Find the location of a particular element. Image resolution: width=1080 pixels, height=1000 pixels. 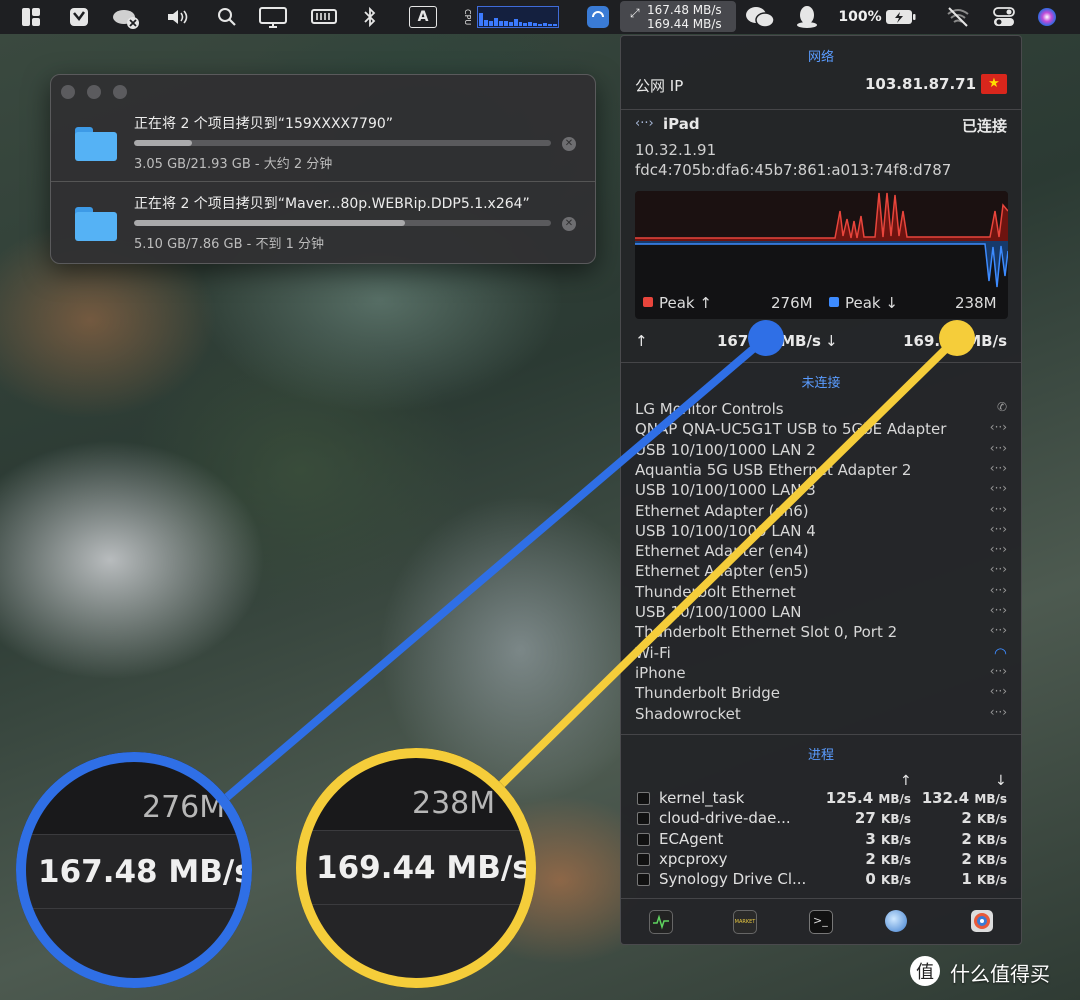

watermark-text: 什么值得买 is located at coordinates (1000, 974).